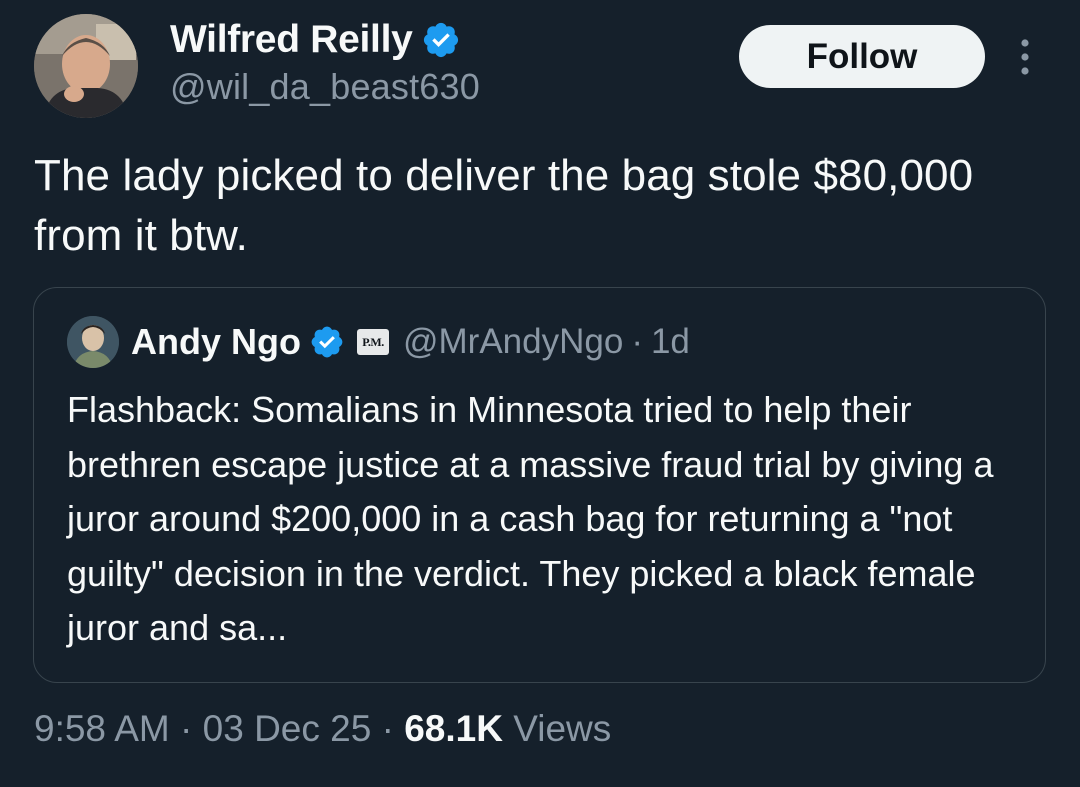  What do you see at coordinates (670, 341) in the screenshot?
I see `quoted-tweet-time: 1d` at bounding box center [670, 341].